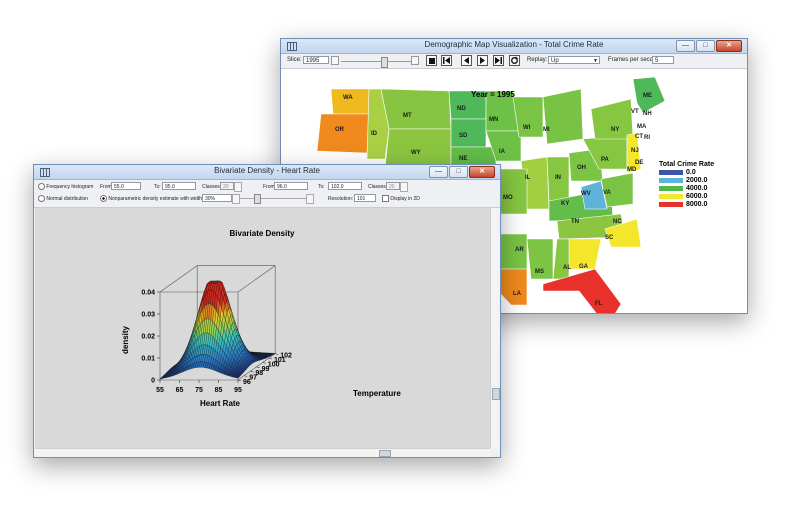 Image resolution: width=797 pixels, height=506 pixels. Describe the element at coordinates (217, 198) in the screenshot. I see `width-field: 30%` at that location.